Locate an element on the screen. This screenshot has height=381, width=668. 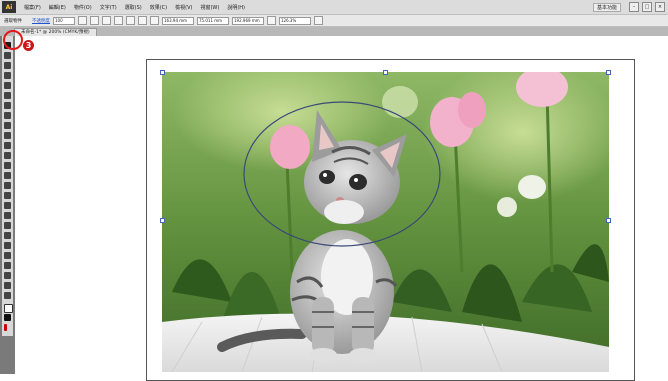
maximize-button: □ is located at coordinates (647, 7).